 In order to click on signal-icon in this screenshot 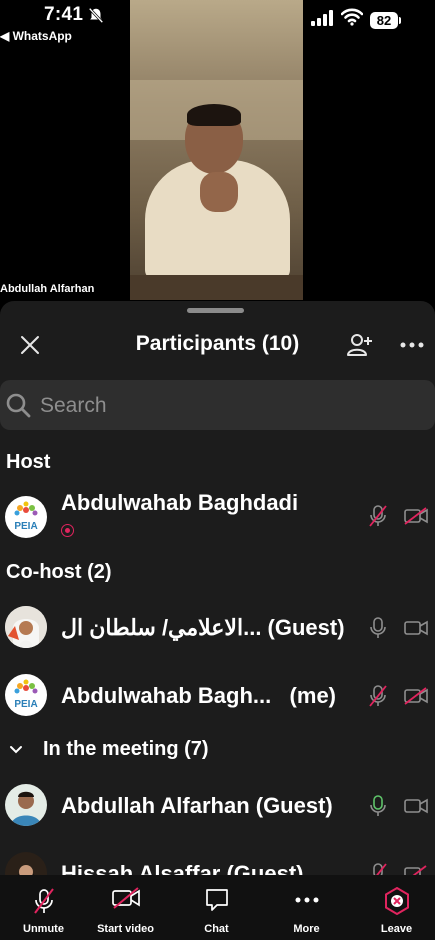, I will do `click(322, 18)`.